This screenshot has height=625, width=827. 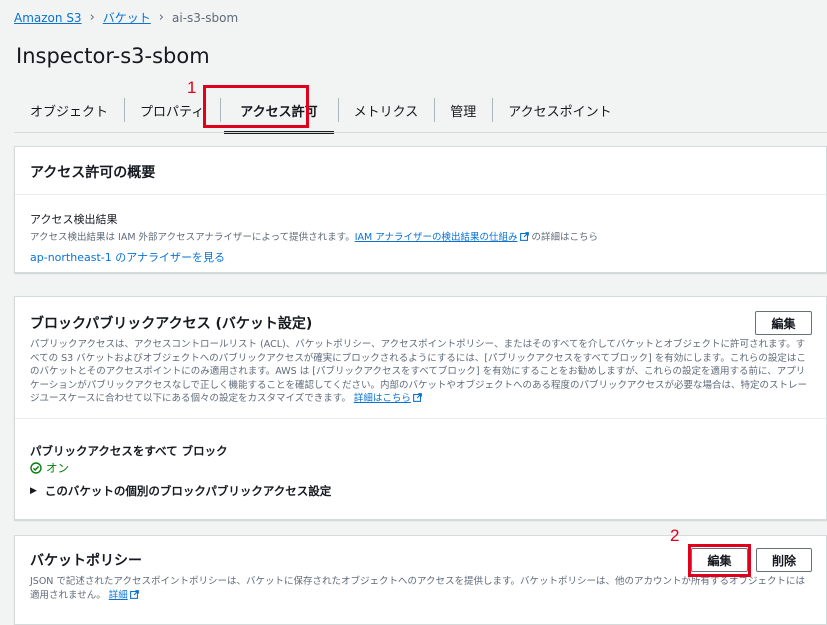 What do you see at coordinates (118, 595) in the screenshot?
I see `bucket-policy-learn-more-link: 詳細` at bounding box center [118, 595].